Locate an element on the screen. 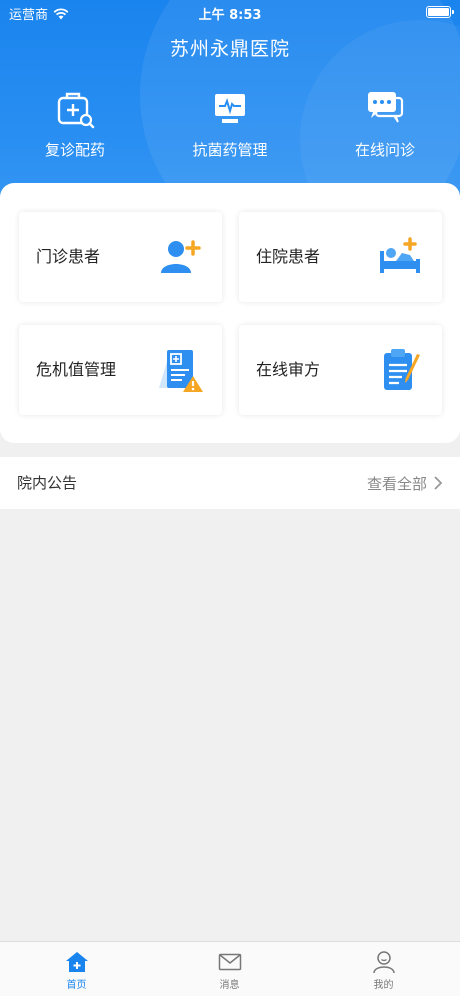 This screenshot has width=460, height=996. mail-icon is located at coordinates (229, 962).